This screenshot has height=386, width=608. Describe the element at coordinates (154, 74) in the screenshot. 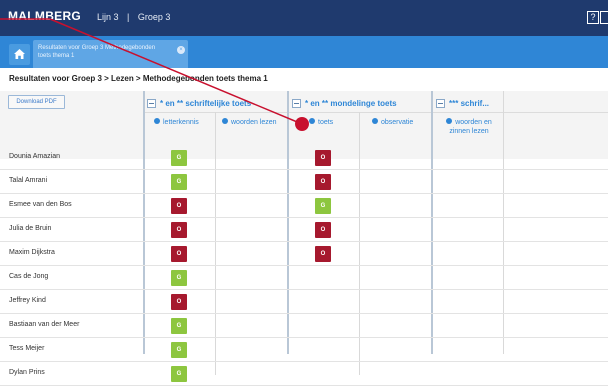

I see `annotation-pointer` at that location.